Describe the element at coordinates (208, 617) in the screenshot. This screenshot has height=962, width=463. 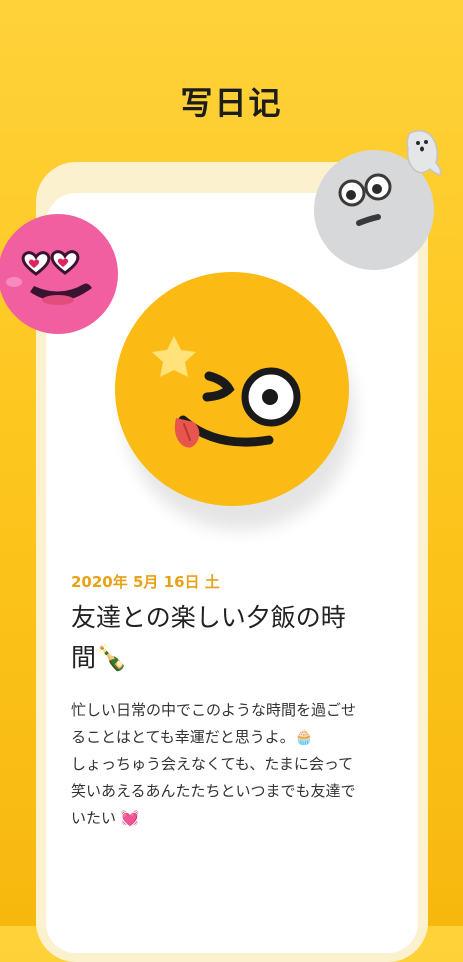
I see `entry-title-line: 友達との楽しい夕飯の時` at that location.